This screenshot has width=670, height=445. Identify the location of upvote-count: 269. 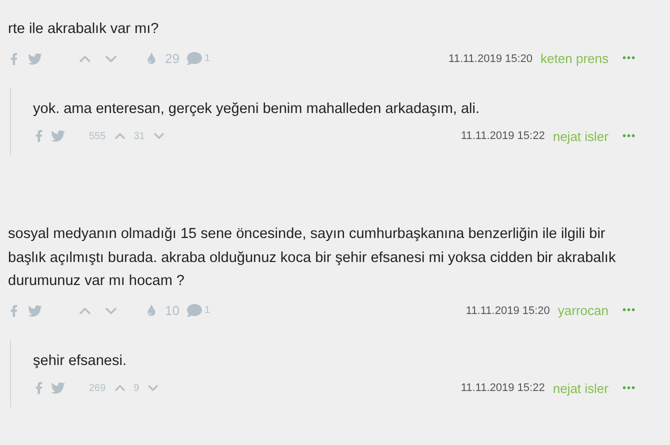
(97, 388).